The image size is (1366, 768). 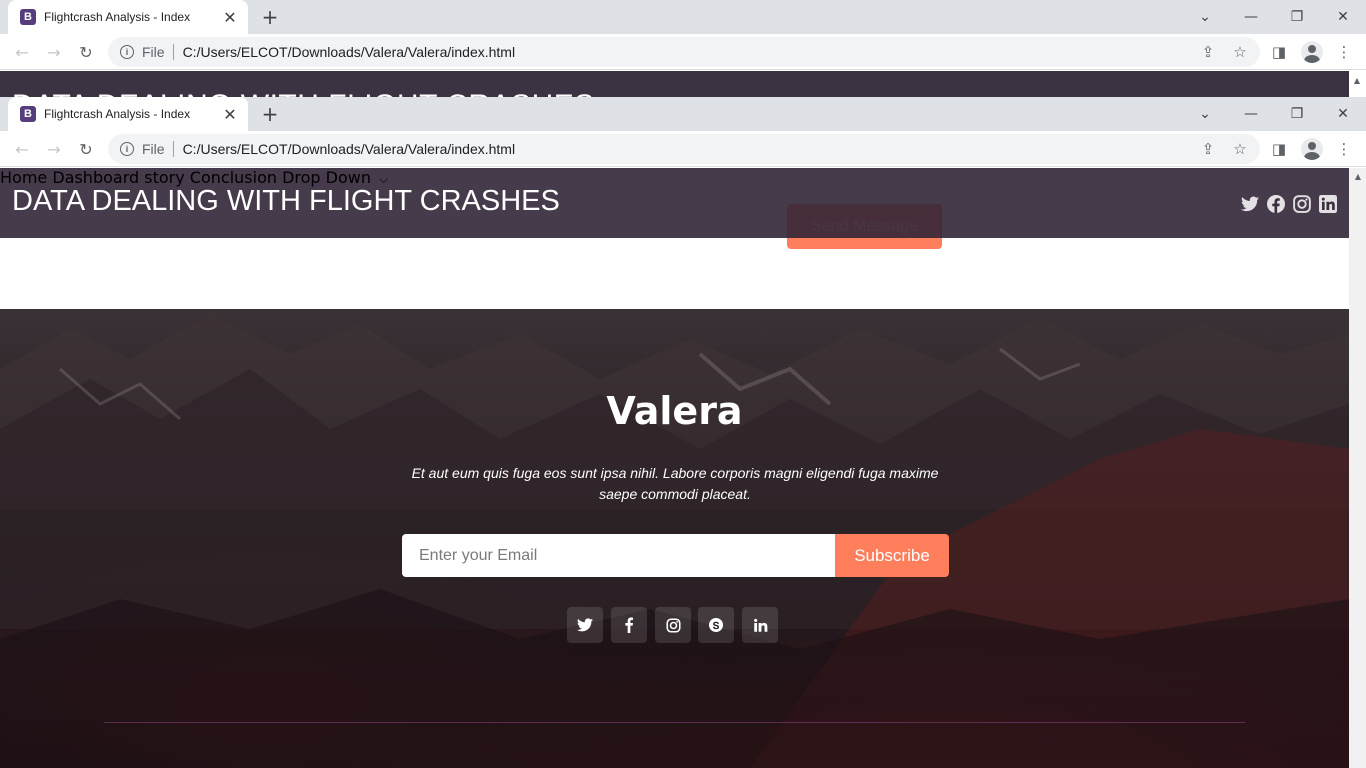 I want to click on footer-skype-icon, so click(x=716, y=625).